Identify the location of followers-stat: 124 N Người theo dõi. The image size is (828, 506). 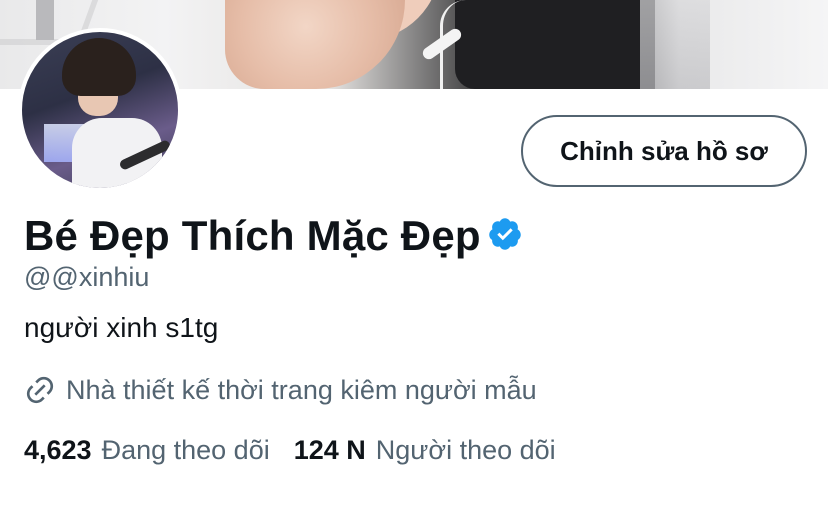
(425, 450).